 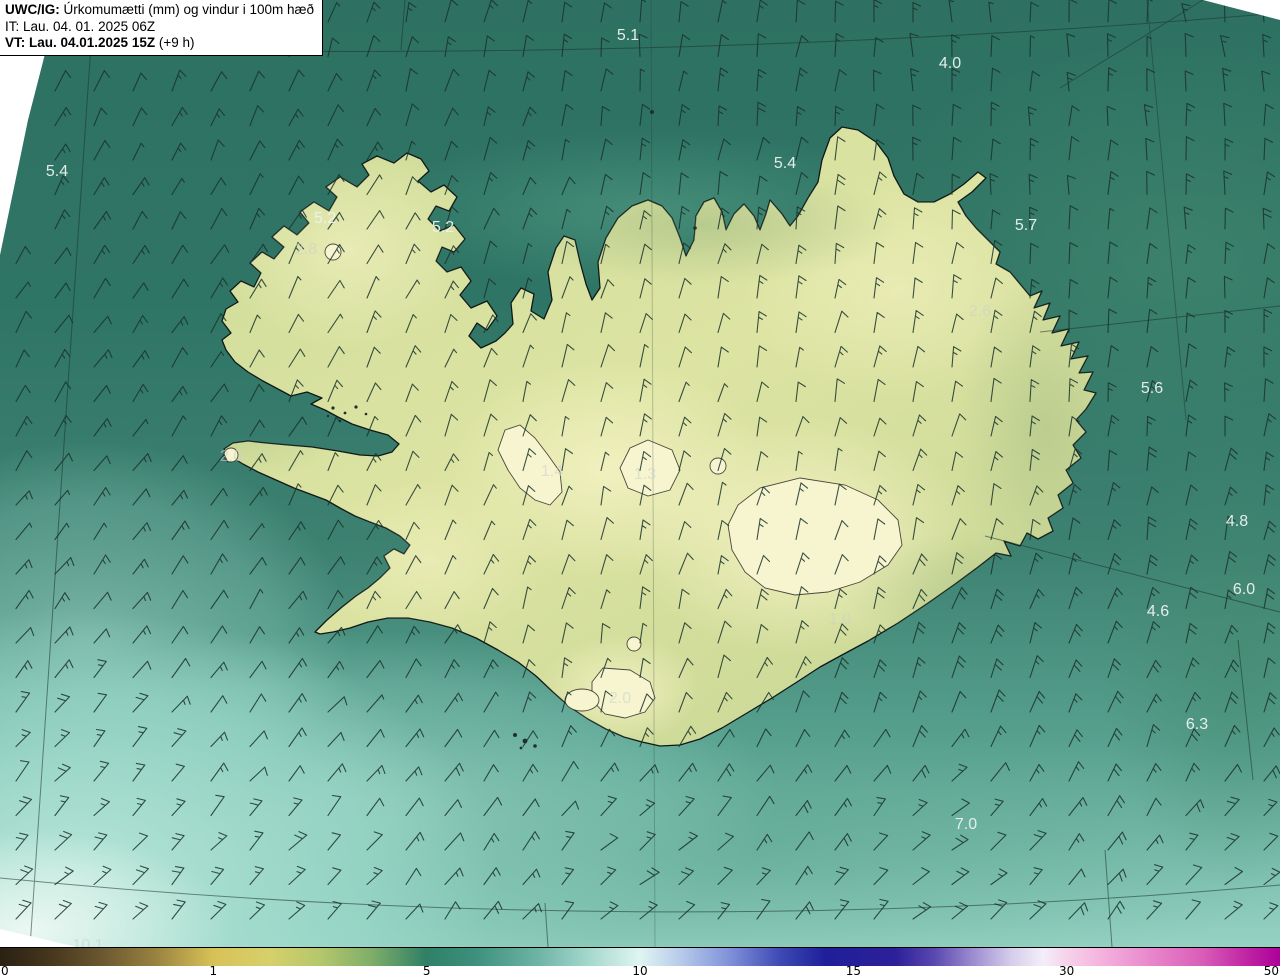 I want to click on colorbar-tick-labels: 0 1 5 10 15 30 50, so click(x=640, y=971).